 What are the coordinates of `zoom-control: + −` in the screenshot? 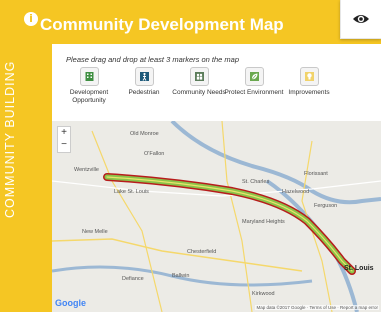 It's located at (64, 139).